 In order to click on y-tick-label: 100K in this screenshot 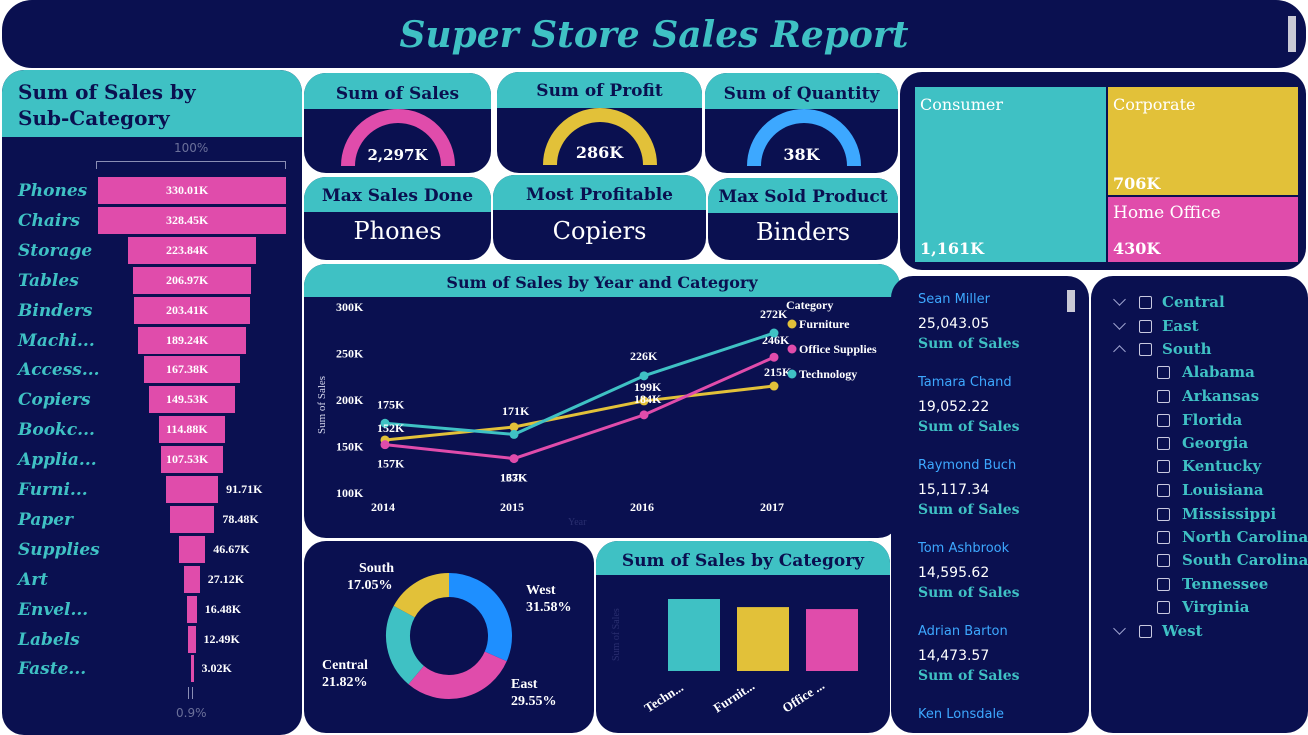, I will do `click(350, 493)`.